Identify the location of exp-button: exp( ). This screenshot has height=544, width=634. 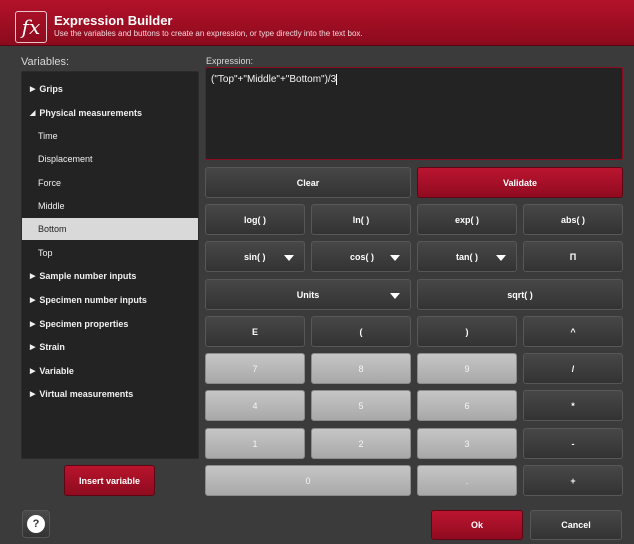
(467, 219).